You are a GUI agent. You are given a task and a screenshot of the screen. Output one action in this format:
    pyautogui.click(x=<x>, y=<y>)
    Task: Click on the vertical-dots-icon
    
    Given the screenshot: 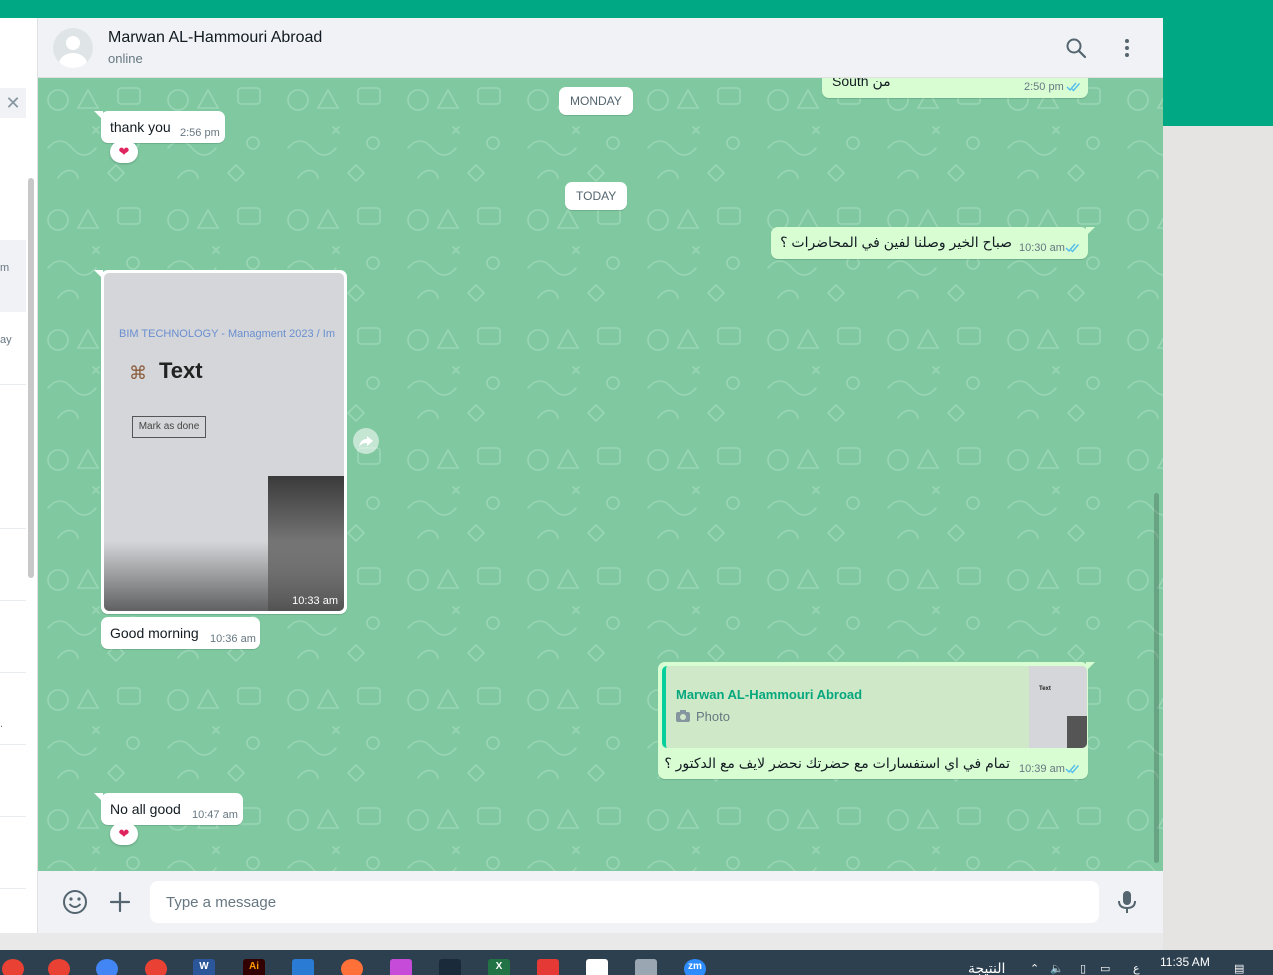 What is the action you would take?
    pyautogui.click(x=1127, y=48)
    